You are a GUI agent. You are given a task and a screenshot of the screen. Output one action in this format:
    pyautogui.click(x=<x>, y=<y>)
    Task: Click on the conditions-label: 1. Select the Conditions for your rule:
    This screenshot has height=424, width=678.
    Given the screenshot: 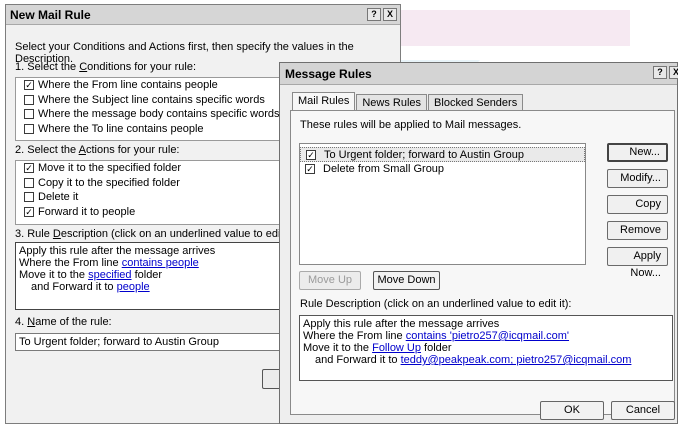 What is the action you would take?
    pyautogui.click(x=106, y=67)
    